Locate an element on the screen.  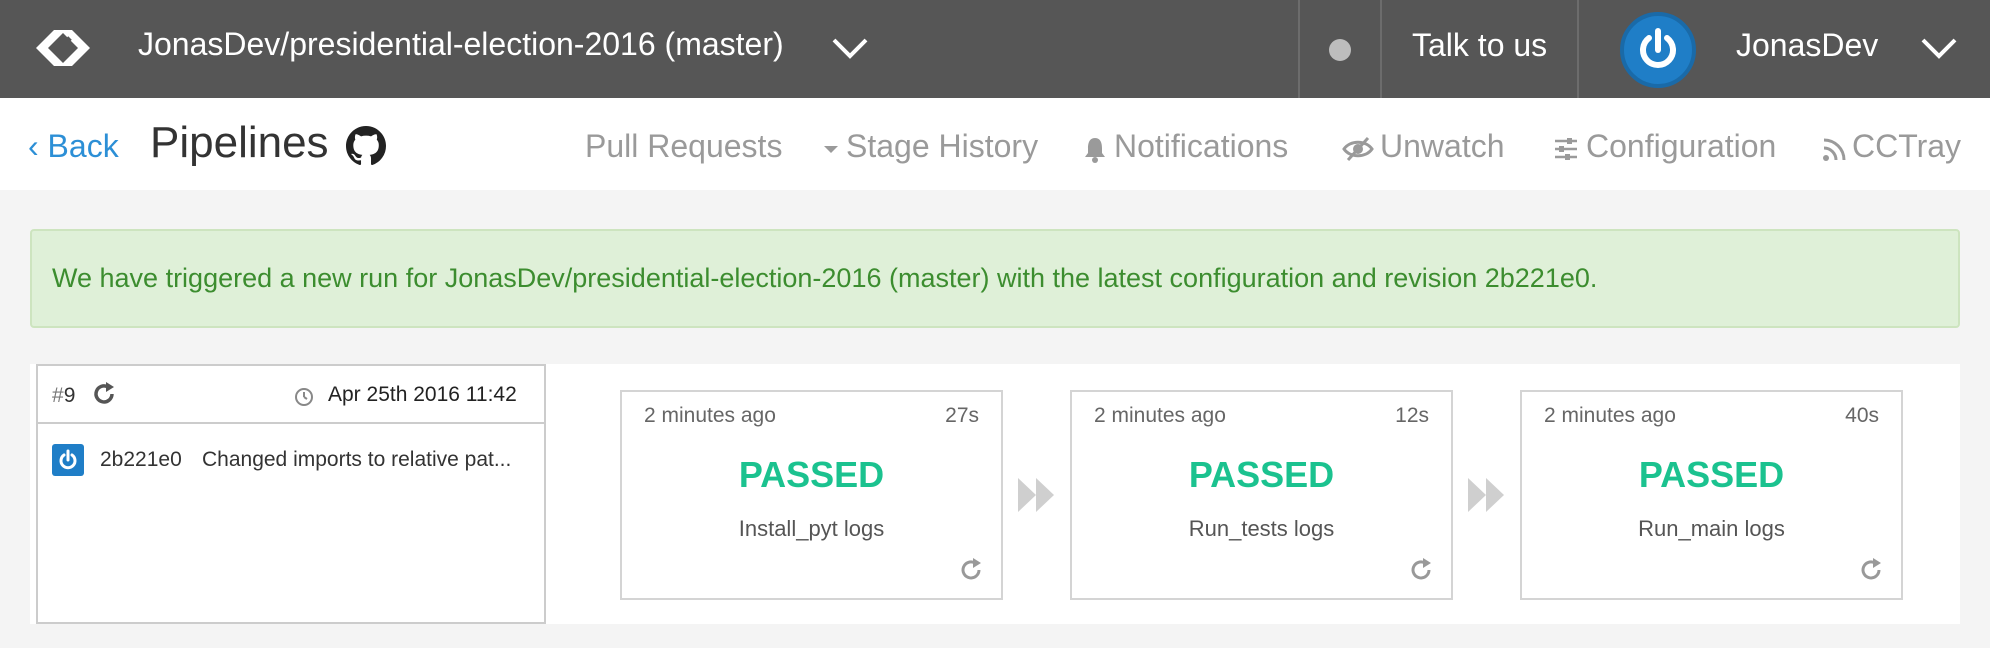
build-number-value: 9 is located at coordinates (69, 395).